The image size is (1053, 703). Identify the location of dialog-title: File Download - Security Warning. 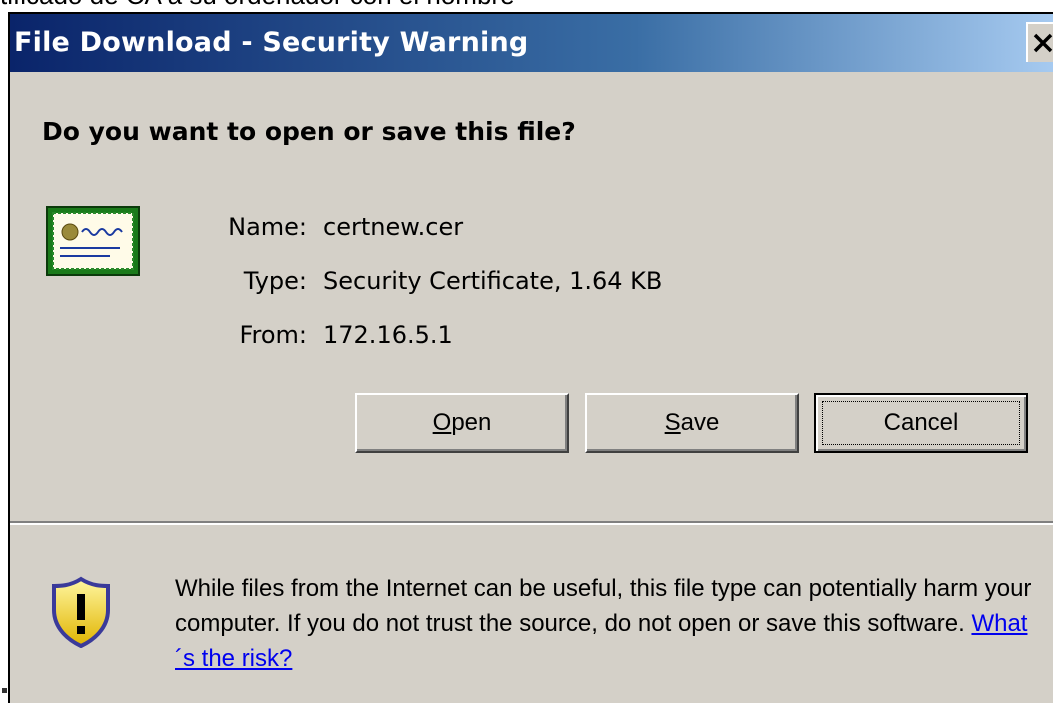
(271, 42).